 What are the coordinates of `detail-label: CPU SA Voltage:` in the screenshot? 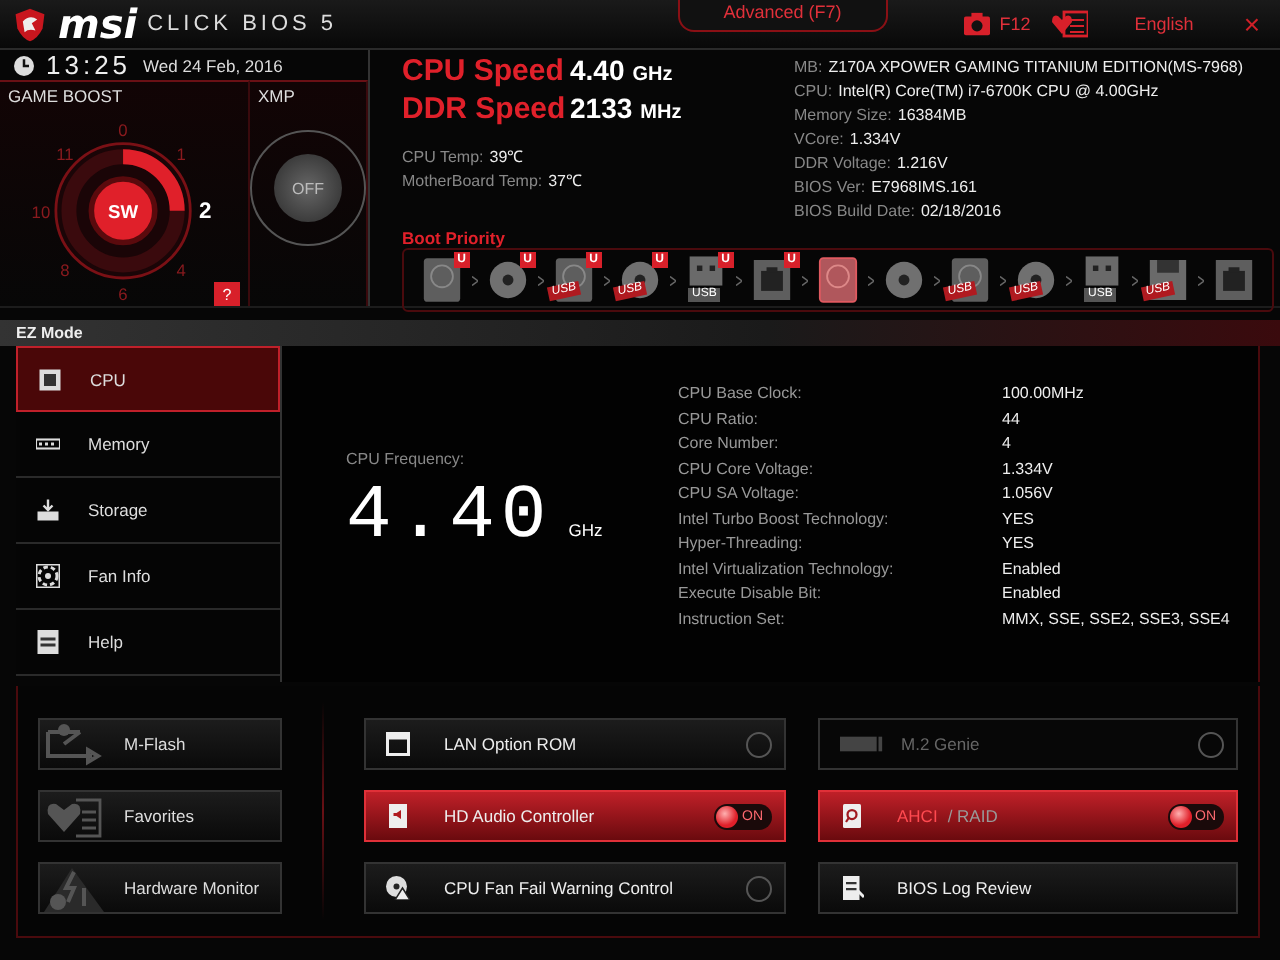 It's located at (739, 494).